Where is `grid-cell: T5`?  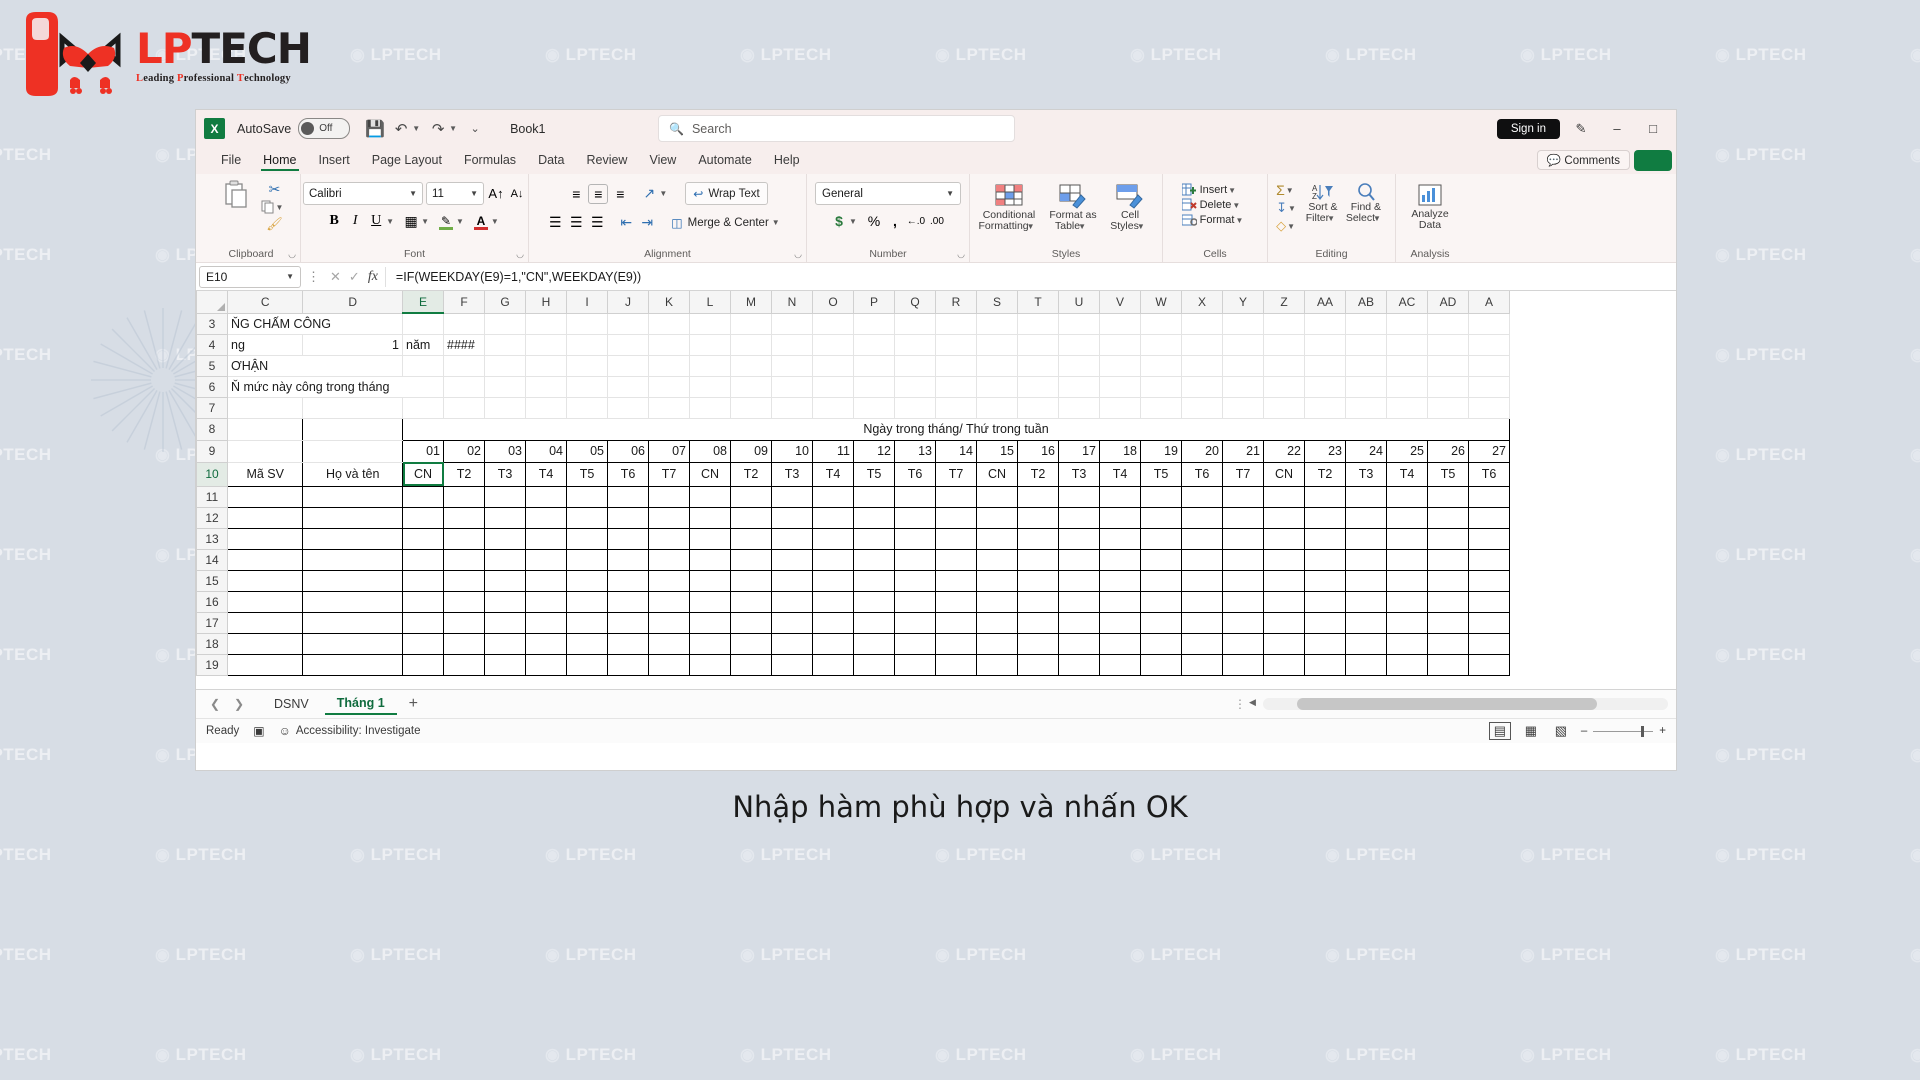
grid-cell: T5 is located at coordinates (874, 474).